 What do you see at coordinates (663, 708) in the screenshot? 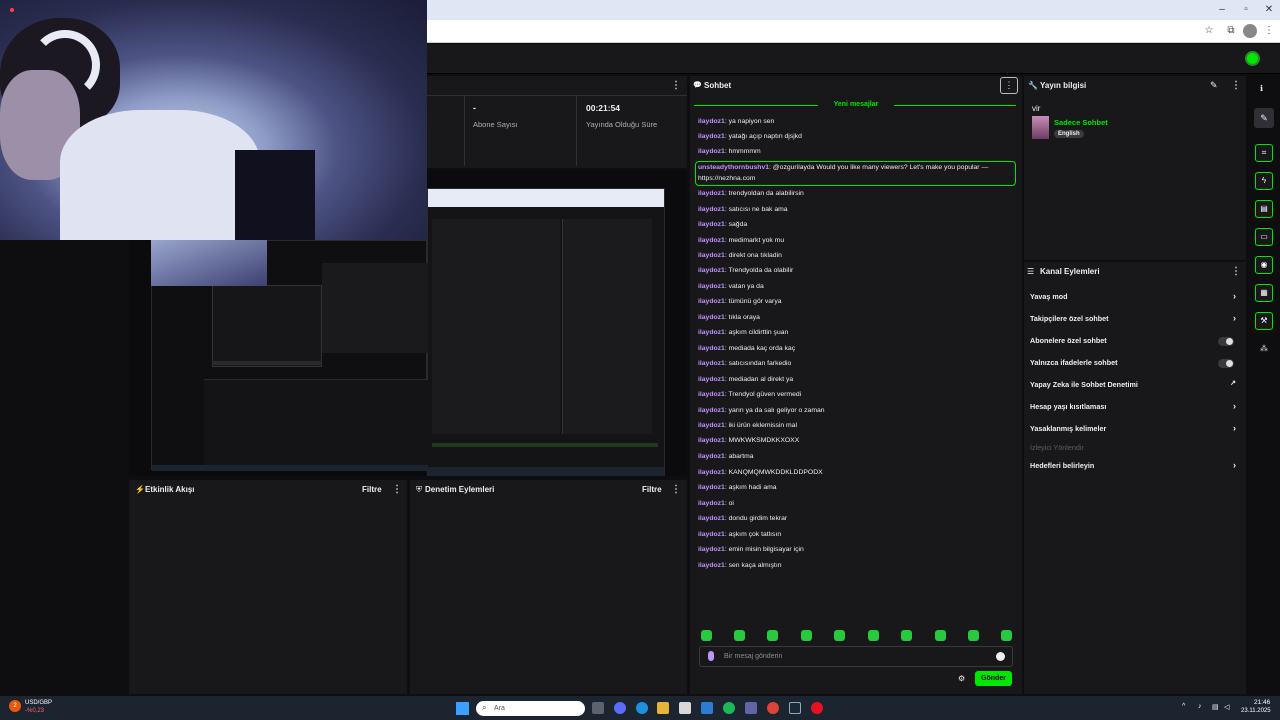
I see `file-explorer-icon` at bounding box center [663, 708].